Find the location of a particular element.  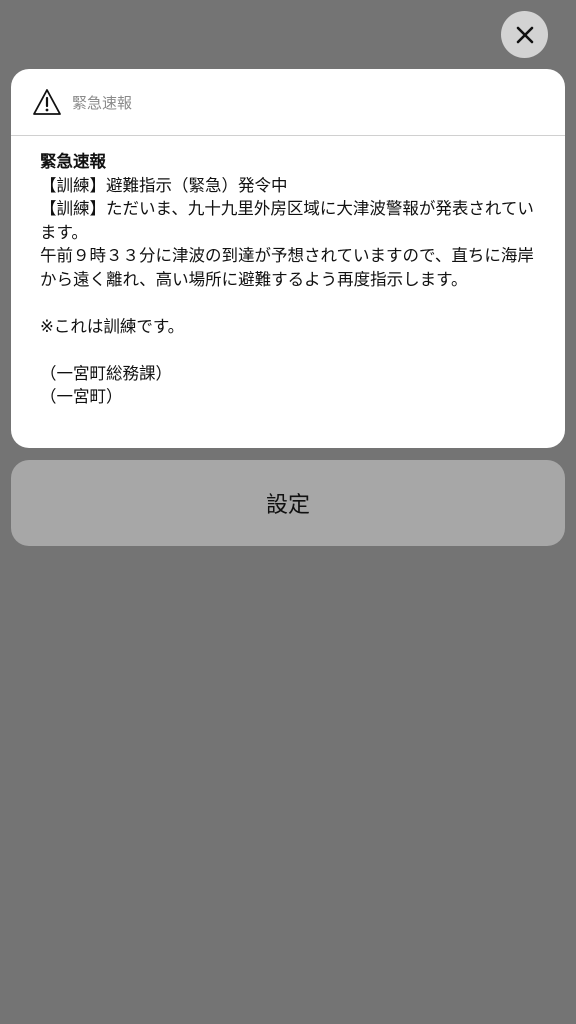

settings-button: 設定 is located at coordinates (288, 503).